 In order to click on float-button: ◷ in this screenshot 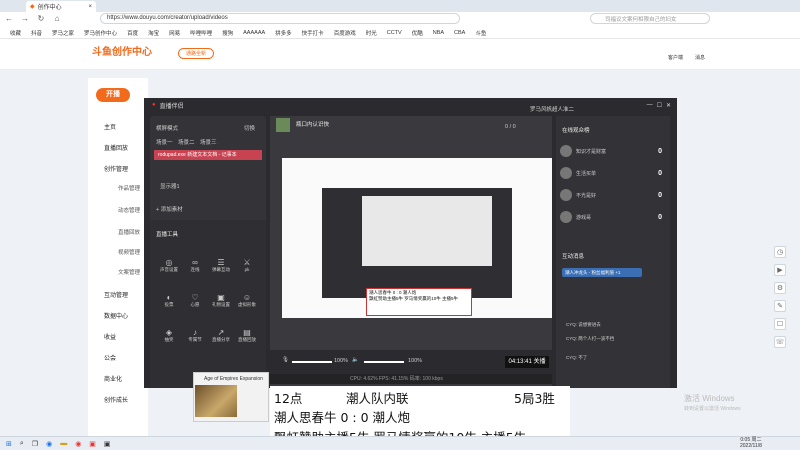, I will do `click(780, 252)`.